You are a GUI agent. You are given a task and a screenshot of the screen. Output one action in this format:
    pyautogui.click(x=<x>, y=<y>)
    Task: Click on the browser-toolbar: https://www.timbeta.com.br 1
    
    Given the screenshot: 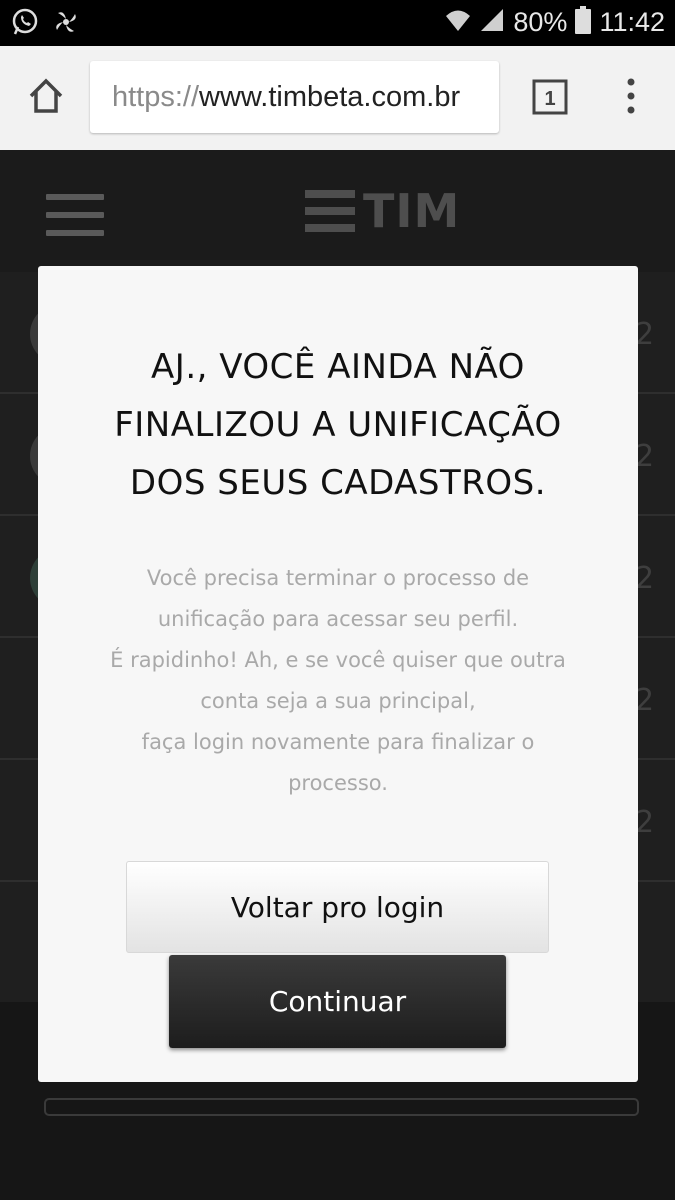 What is the action you would take?
    pyautogui.click(x=337, y=98)
    